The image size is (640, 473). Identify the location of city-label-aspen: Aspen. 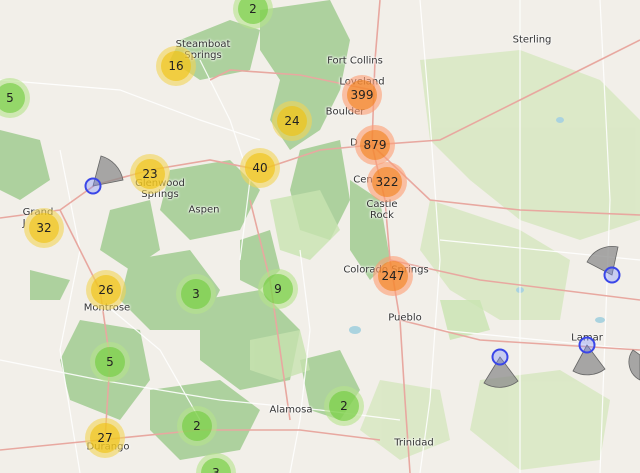
(204, 210).